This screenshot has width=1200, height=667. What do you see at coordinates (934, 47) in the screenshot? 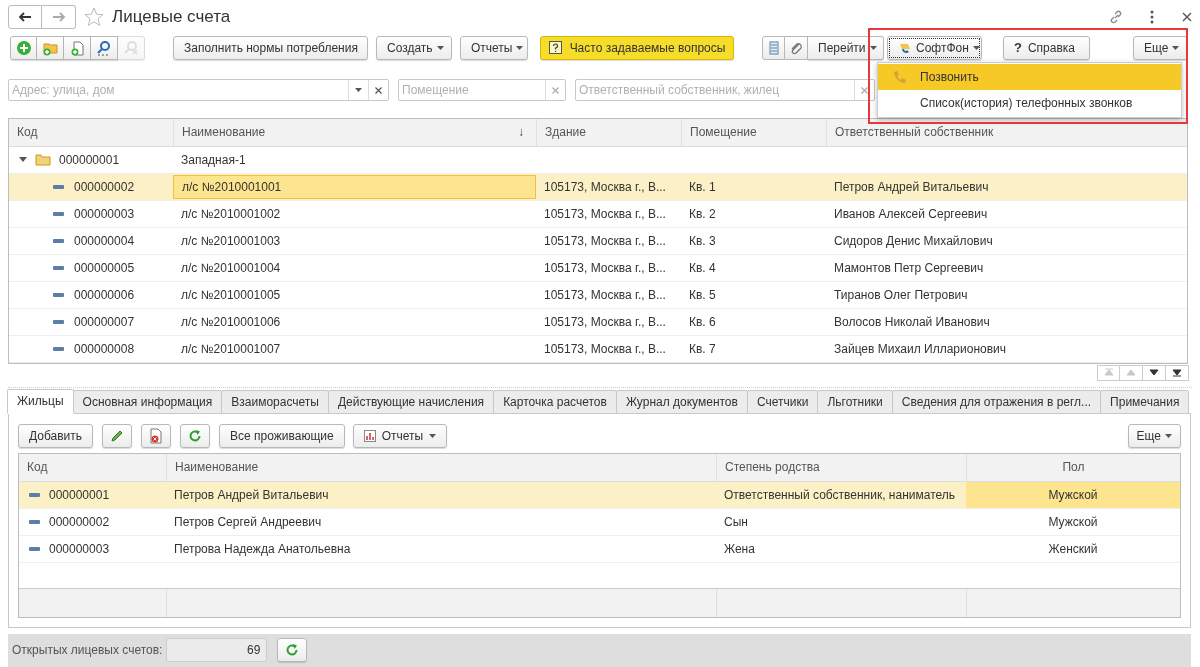
I see `menu-button: СофтФон` at bounding box center [934, 47].